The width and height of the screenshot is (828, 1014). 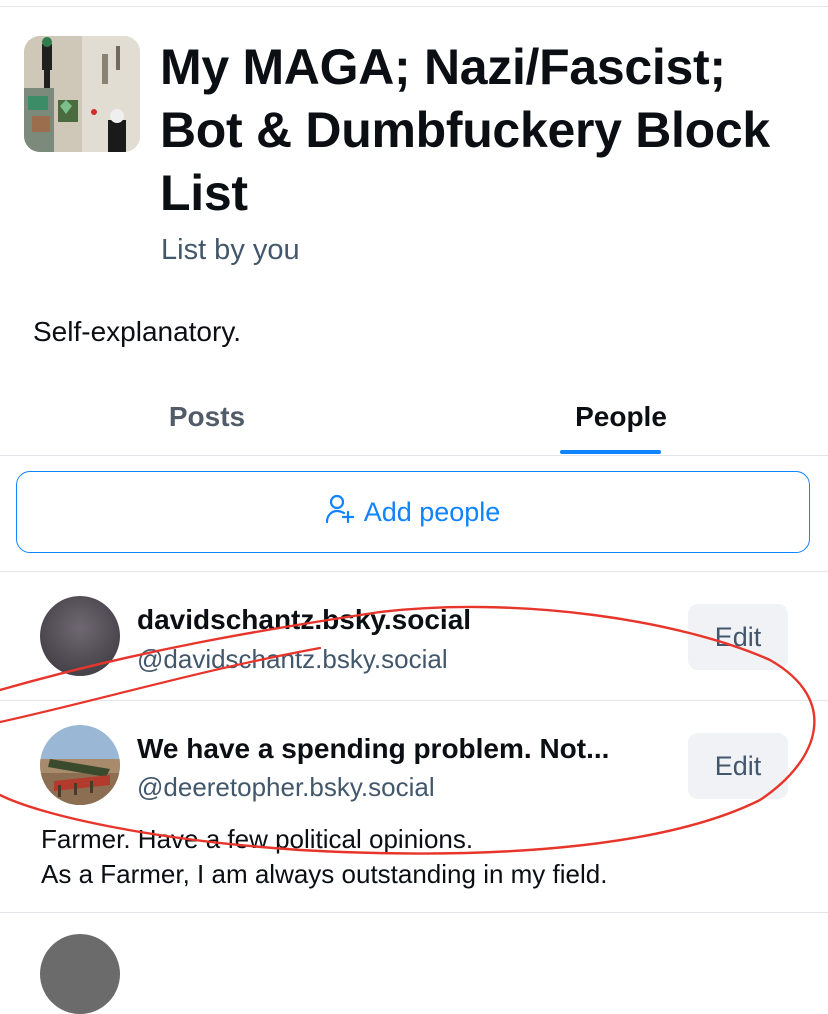 What do you see at coordinates (257, 839) in the screenshot?
I see `bio-line: Farmer. Have a few political opinions.` at bounding box center [257, 839].